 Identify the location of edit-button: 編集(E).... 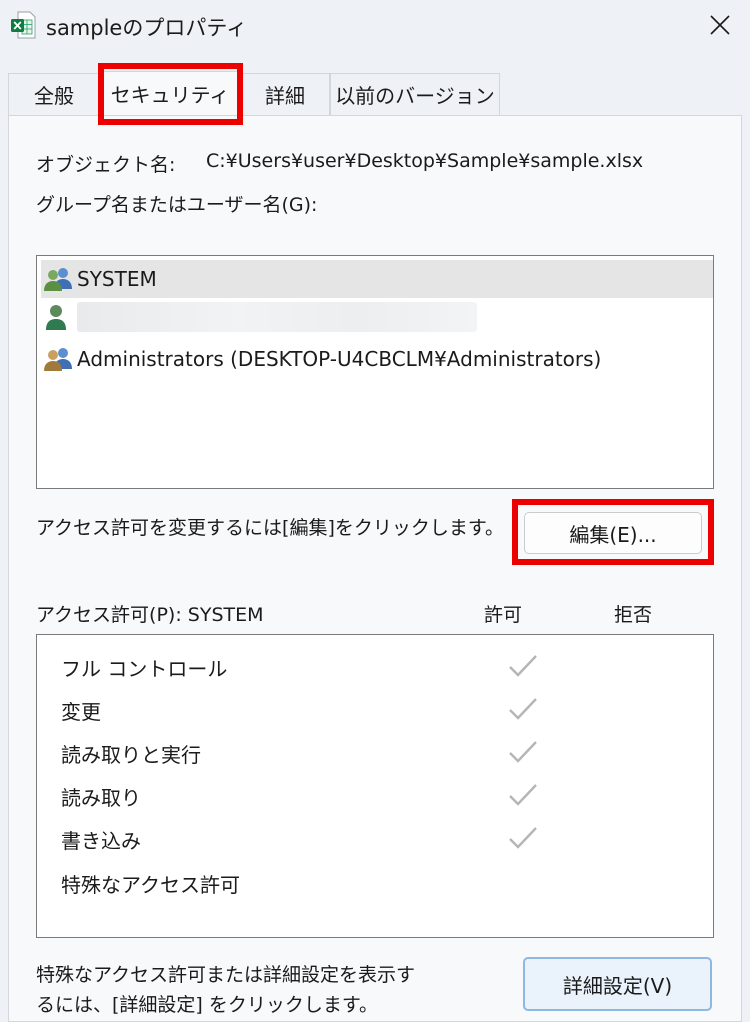
(613, 533).